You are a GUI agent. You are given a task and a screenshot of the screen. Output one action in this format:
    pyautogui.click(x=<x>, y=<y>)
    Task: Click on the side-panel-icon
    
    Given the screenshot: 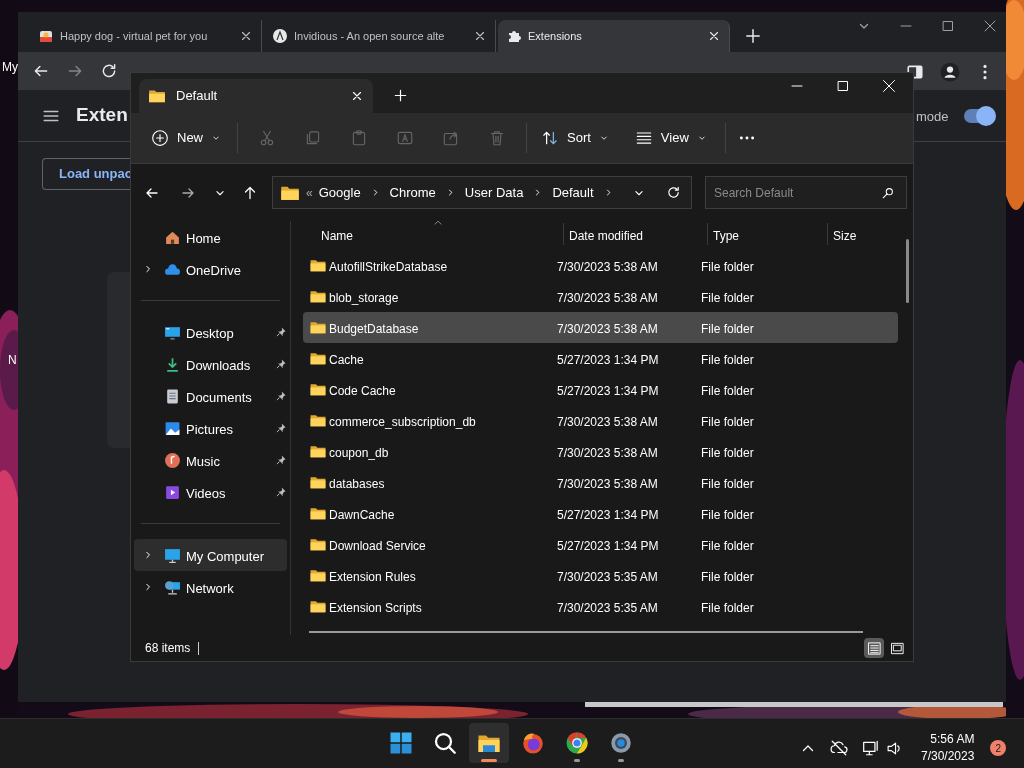 What is the action you would take?
    pyautogui.click(x=915, y=72)
    